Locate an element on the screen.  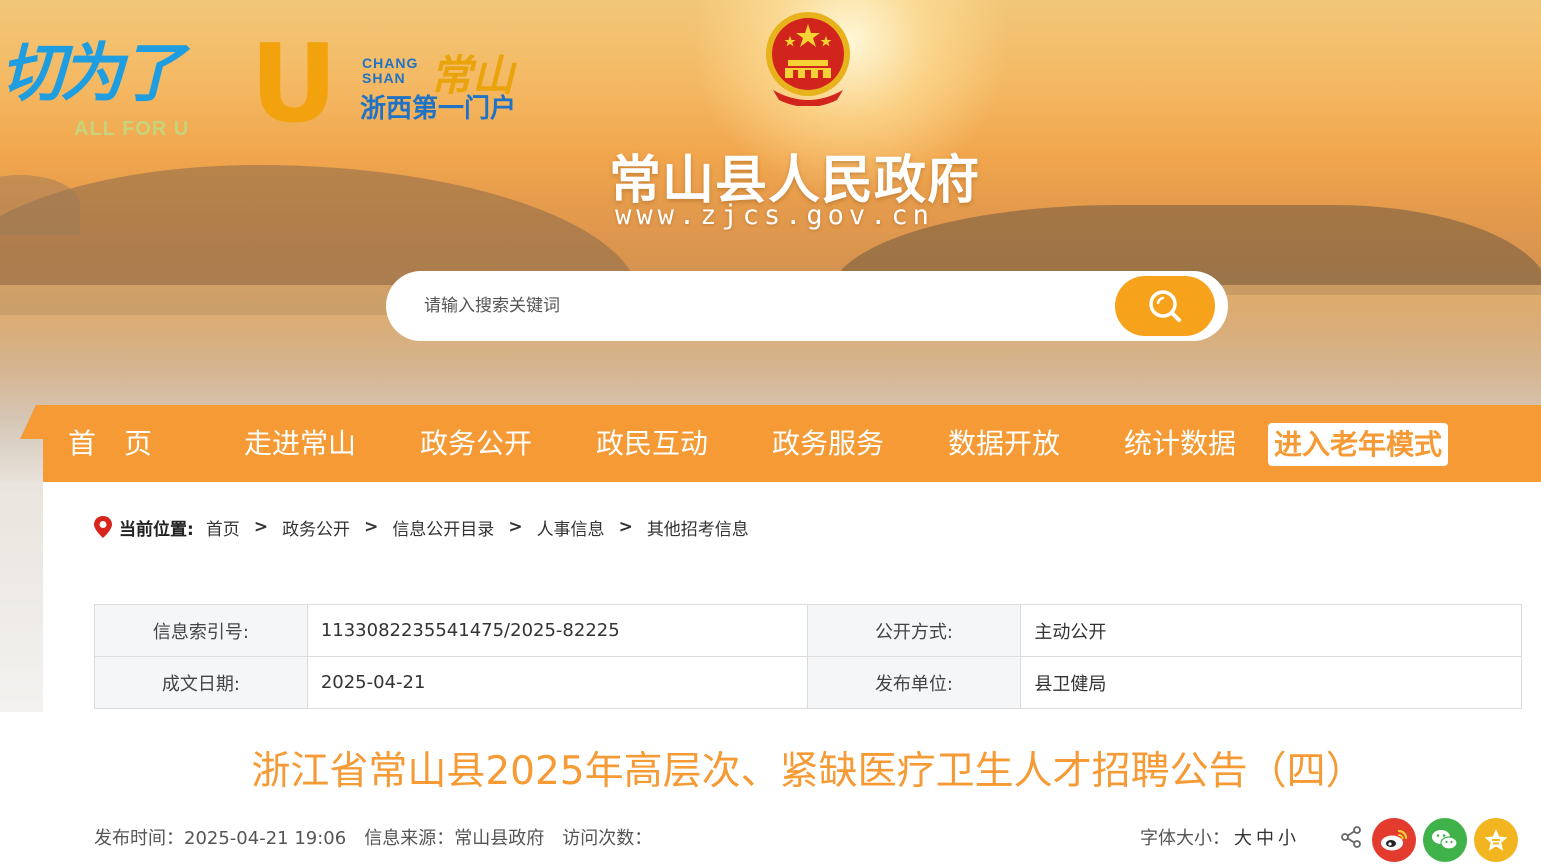
wechat-share-button is located at coordinates (1445, 840).